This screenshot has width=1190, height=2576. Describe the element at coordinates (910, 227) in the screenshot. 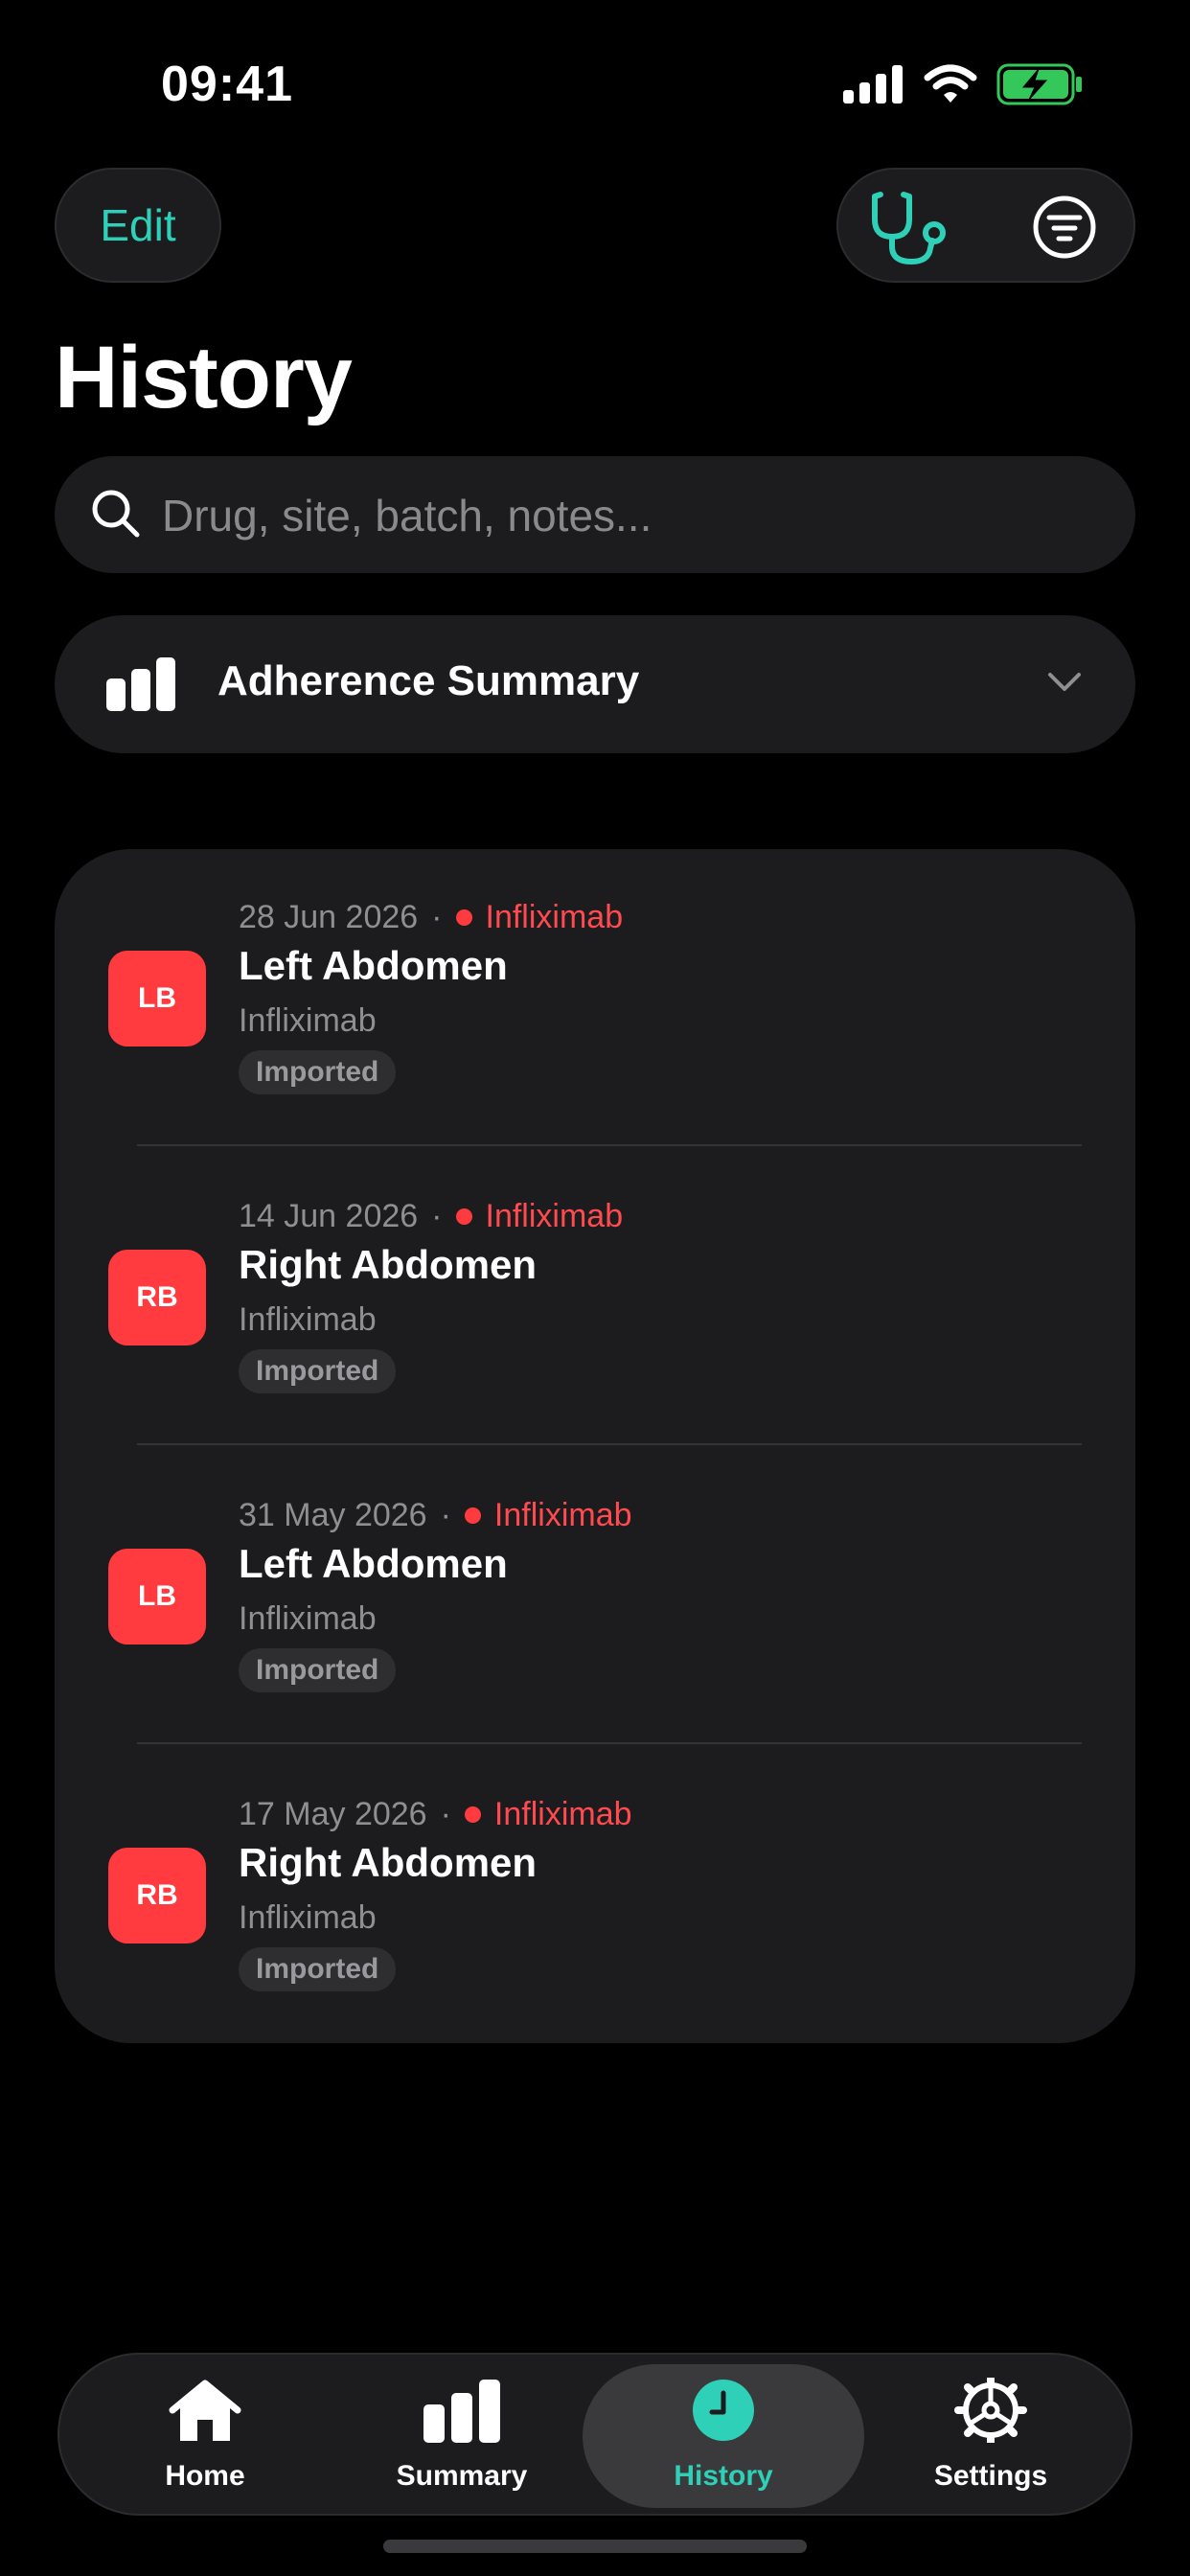

I see `stethoscope-icon` at that location.